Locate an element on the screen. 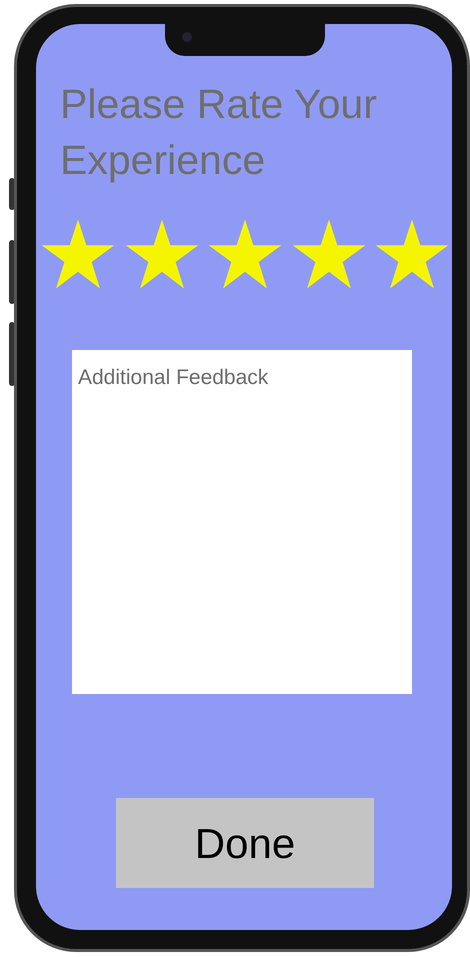 The height and width of the screenshot is (958, 470). done-button: Done is located at coordinates (245, 843).